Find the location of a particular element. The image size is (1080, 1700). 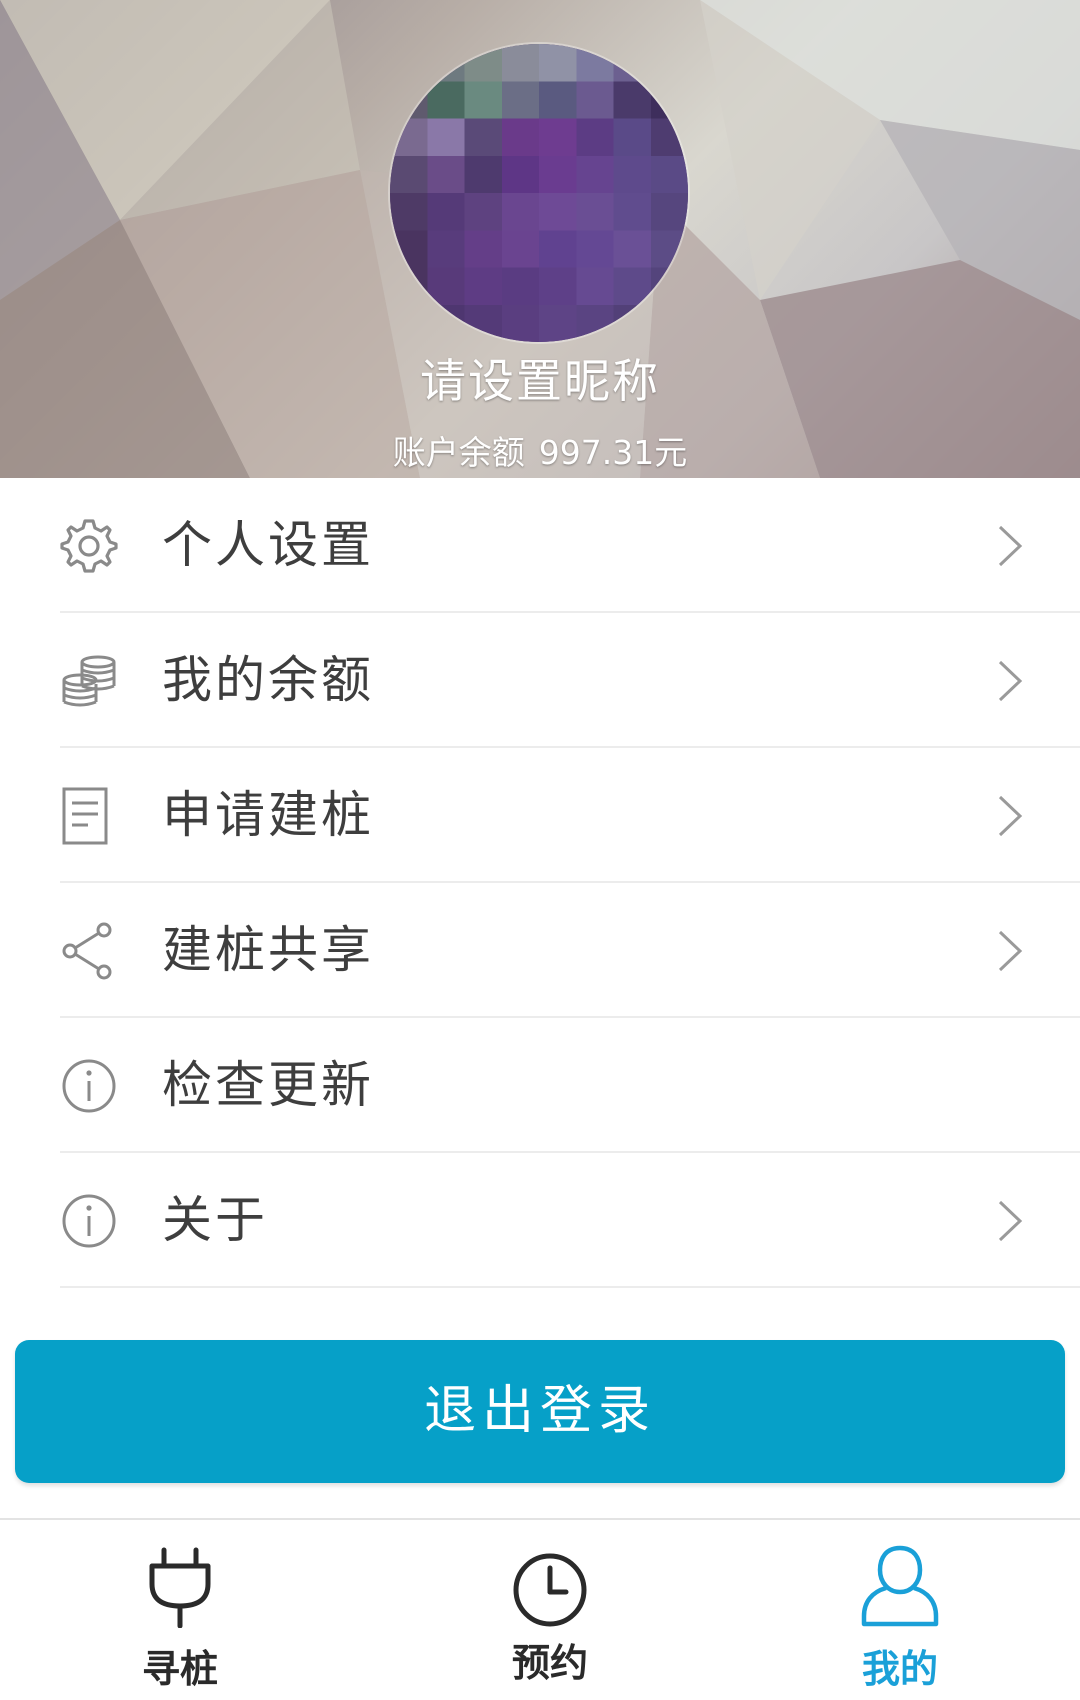

menu-item-label: 检查更新 is located at coordinates (268, 1085).